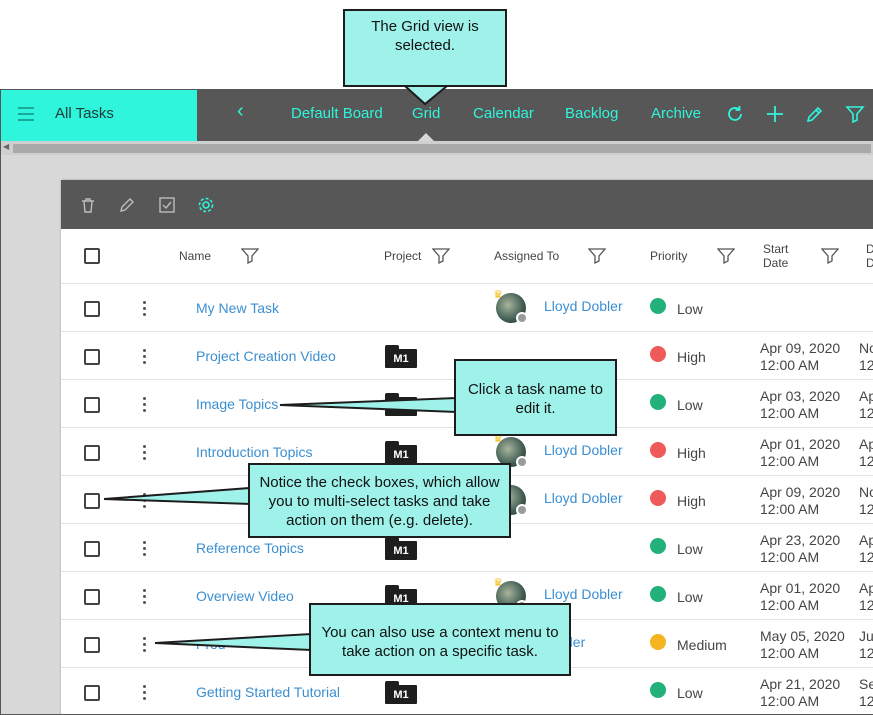 This screenshot has height=715, width=873. Describe the element at coordinates (92, 256) in the screenshot. I see `select-all-checkbox` at that location.